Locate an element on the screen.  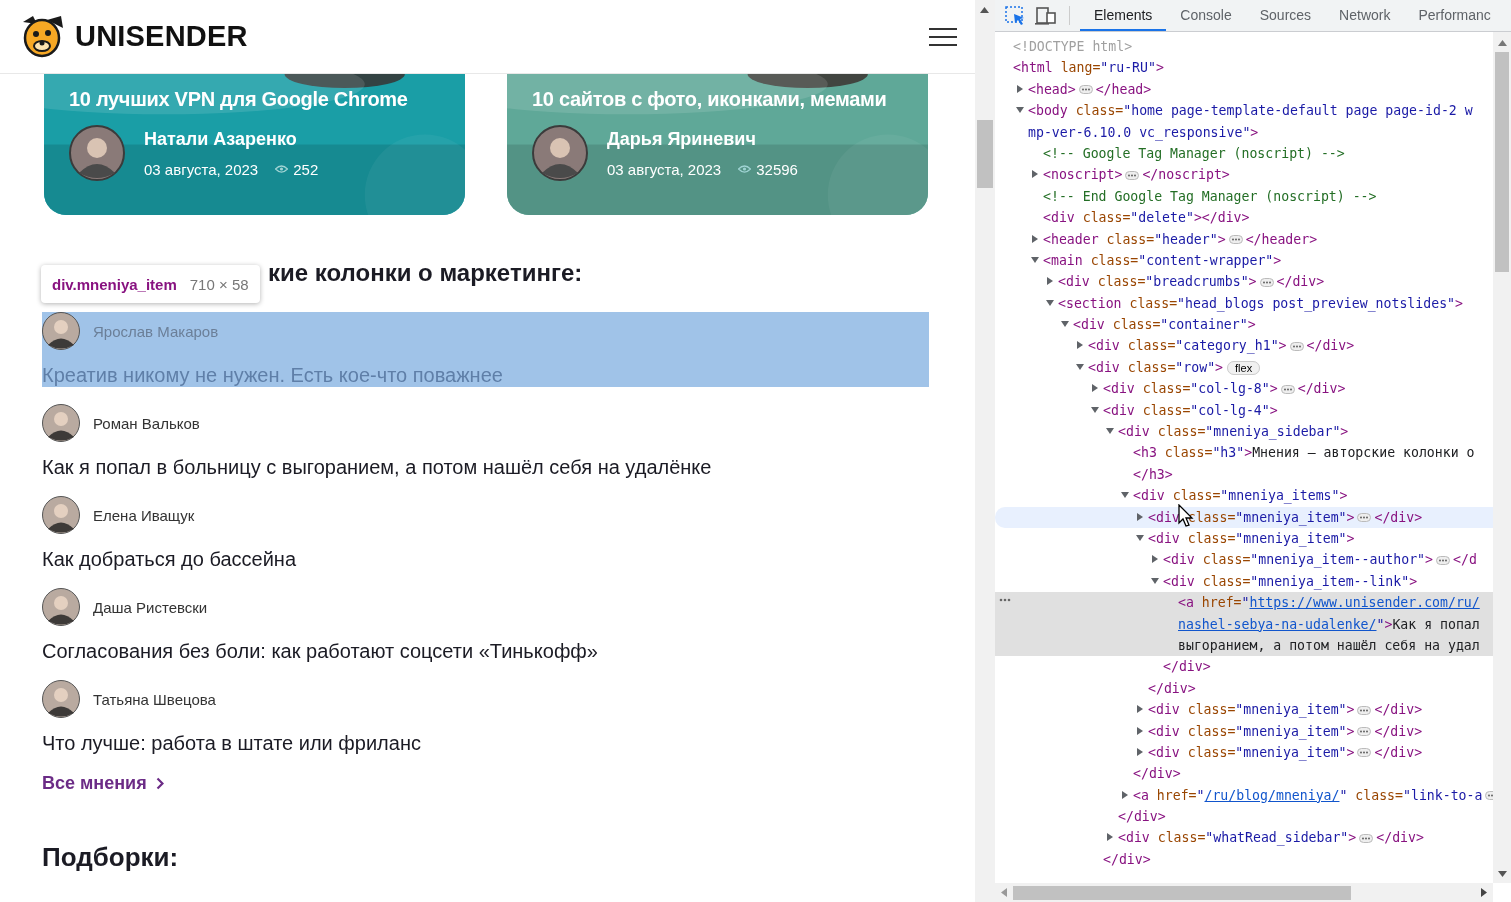
scroll-right-icon is located at coordinates (1484, 892).